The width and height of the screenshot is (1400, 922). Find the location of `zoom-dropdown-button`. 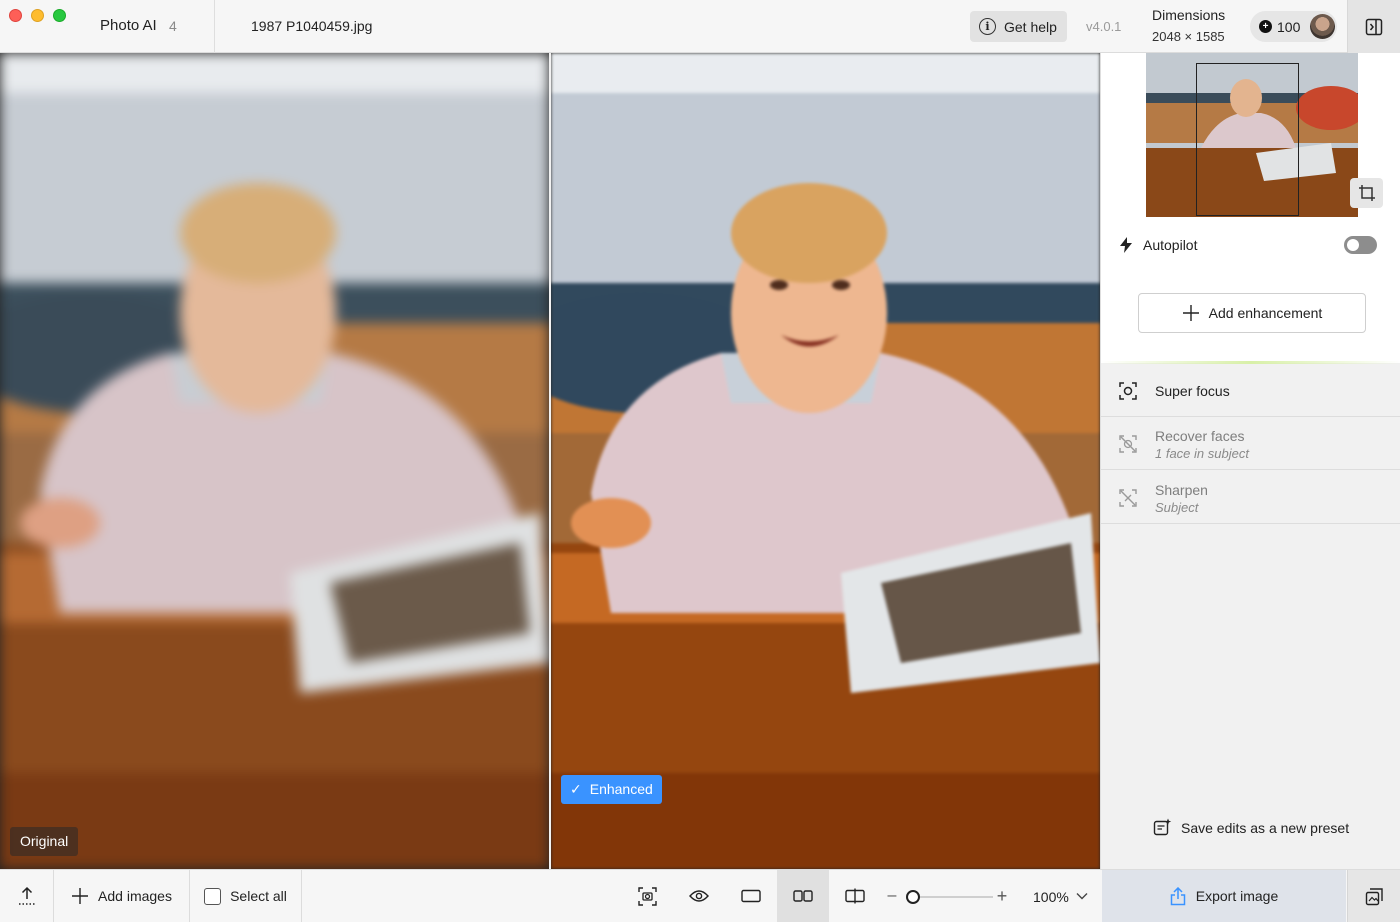

zoom-dropdown-button is located at coordinates (1082, 896).